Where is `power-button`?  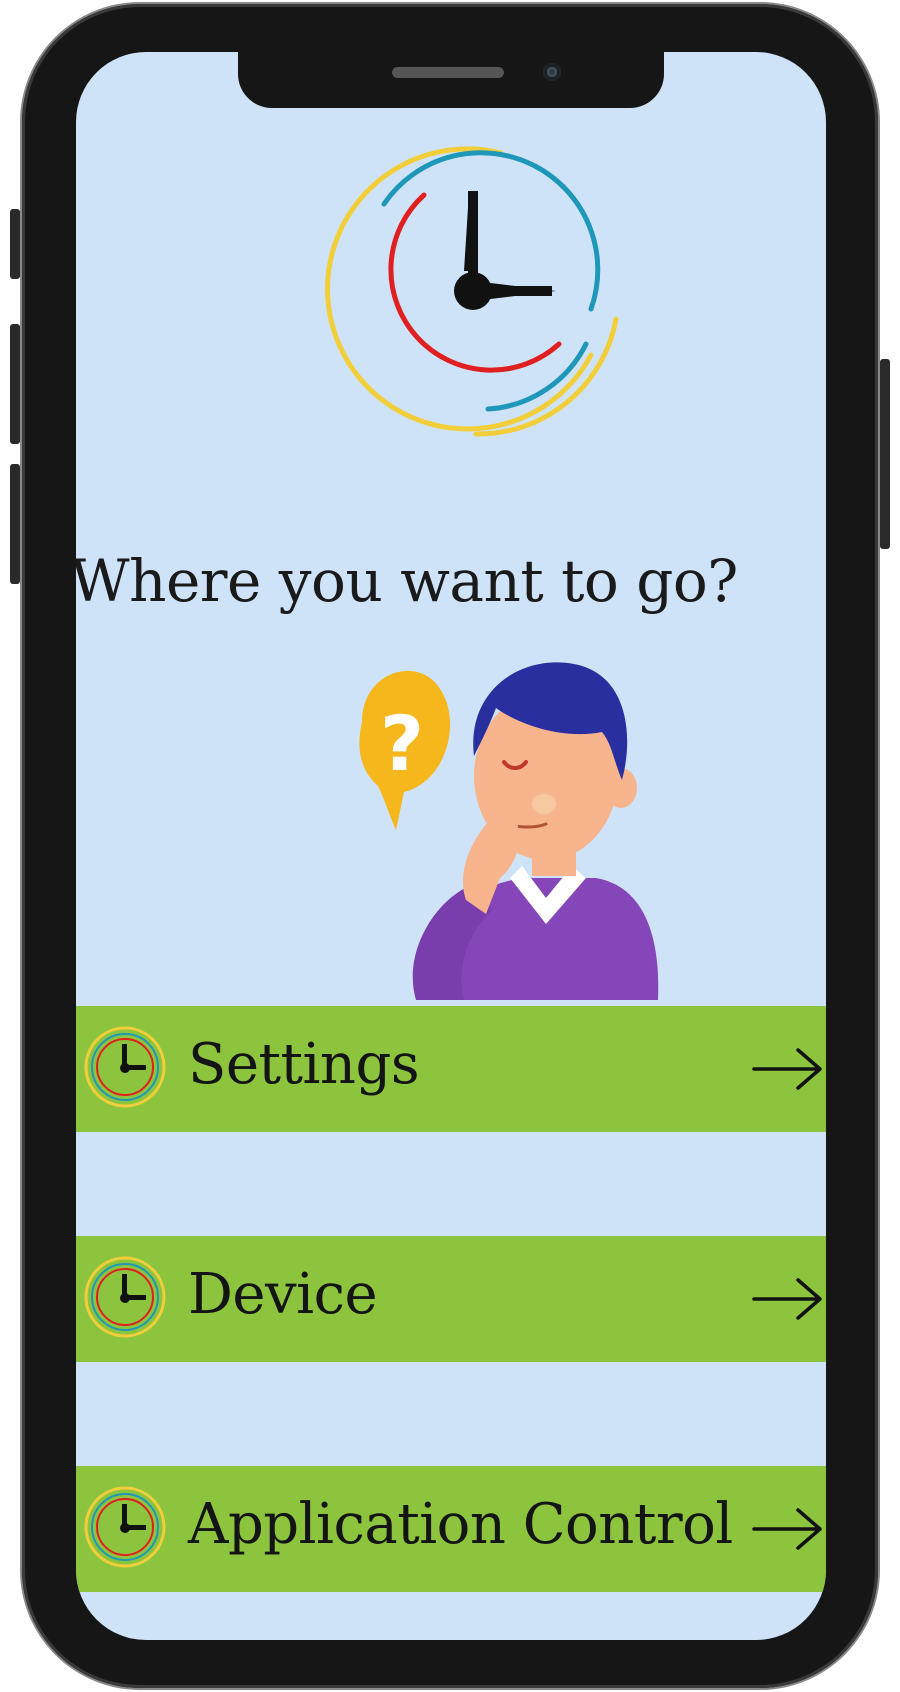
power-button is located at coordinates (885, 454).